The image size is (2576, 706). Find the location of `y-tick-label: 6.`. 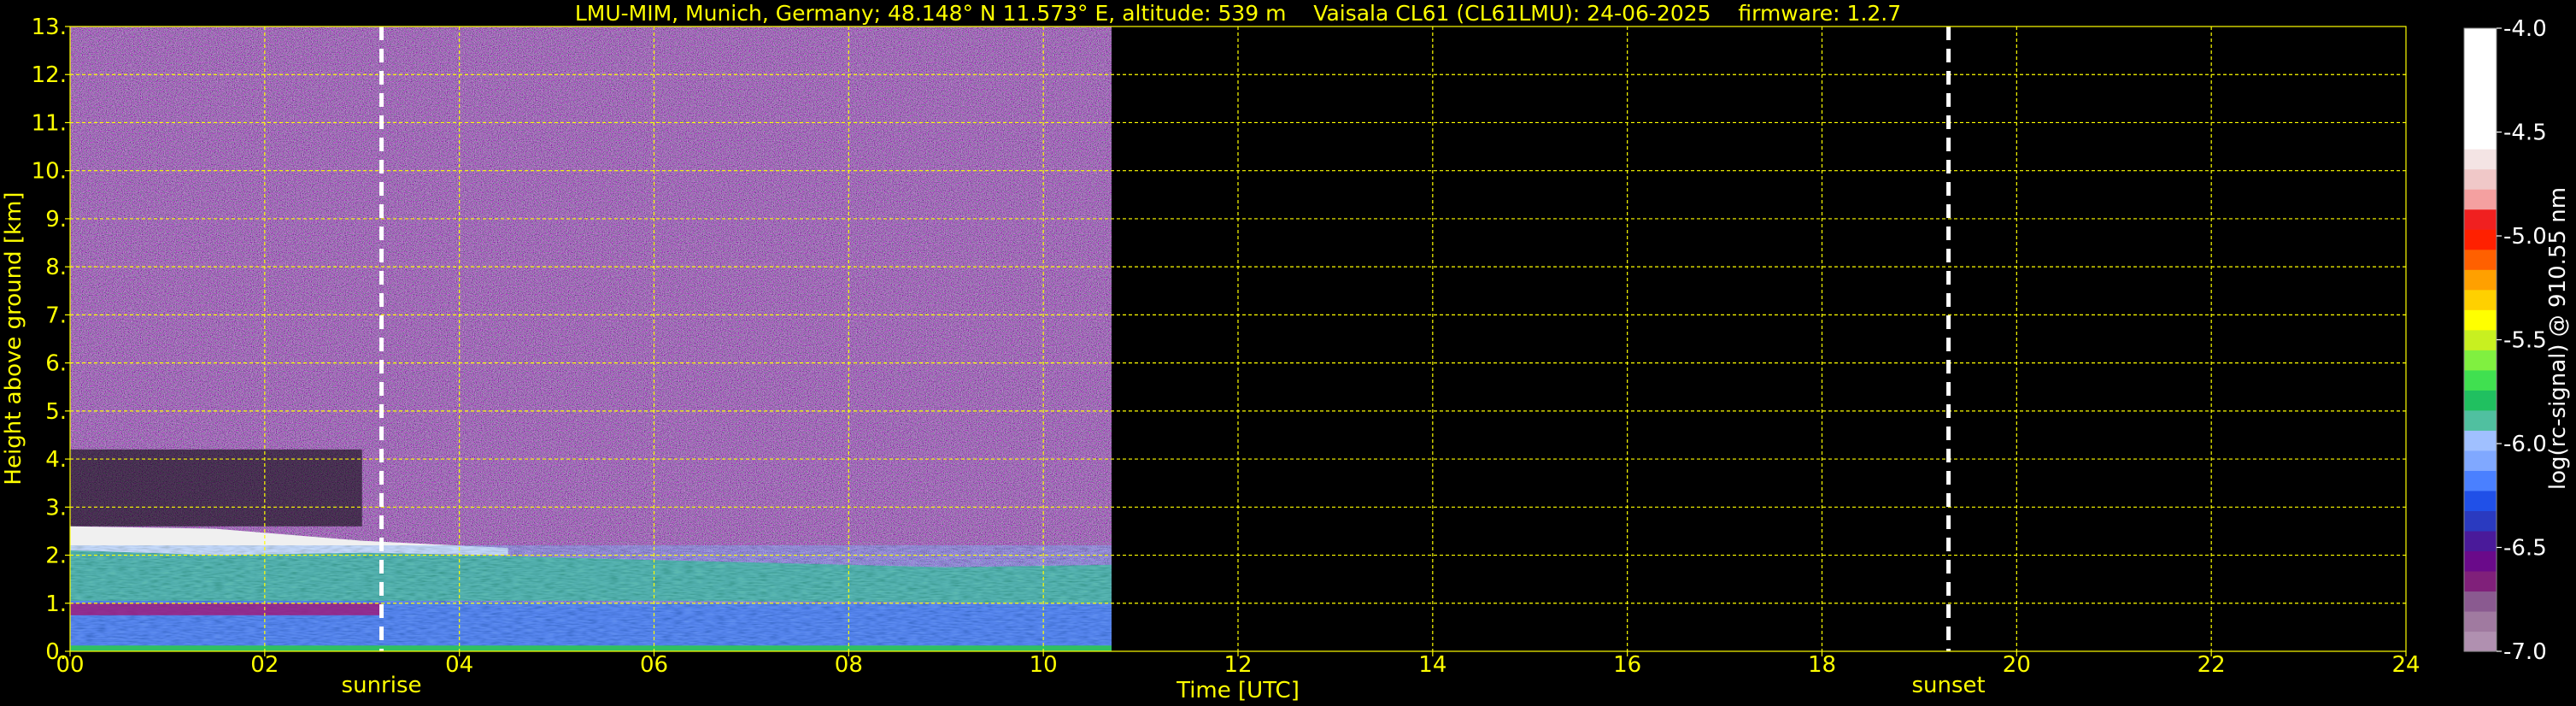

y-tick-label: 6. is located at coordinates (56, 364).